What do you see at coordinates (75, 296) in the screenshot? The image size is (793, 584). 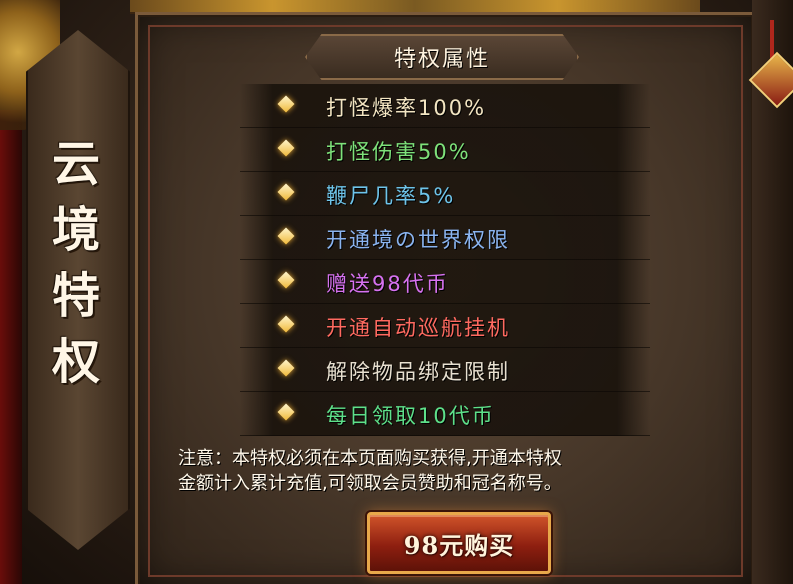 I see `side-title-char: 特` at bounding box center [75, 296].